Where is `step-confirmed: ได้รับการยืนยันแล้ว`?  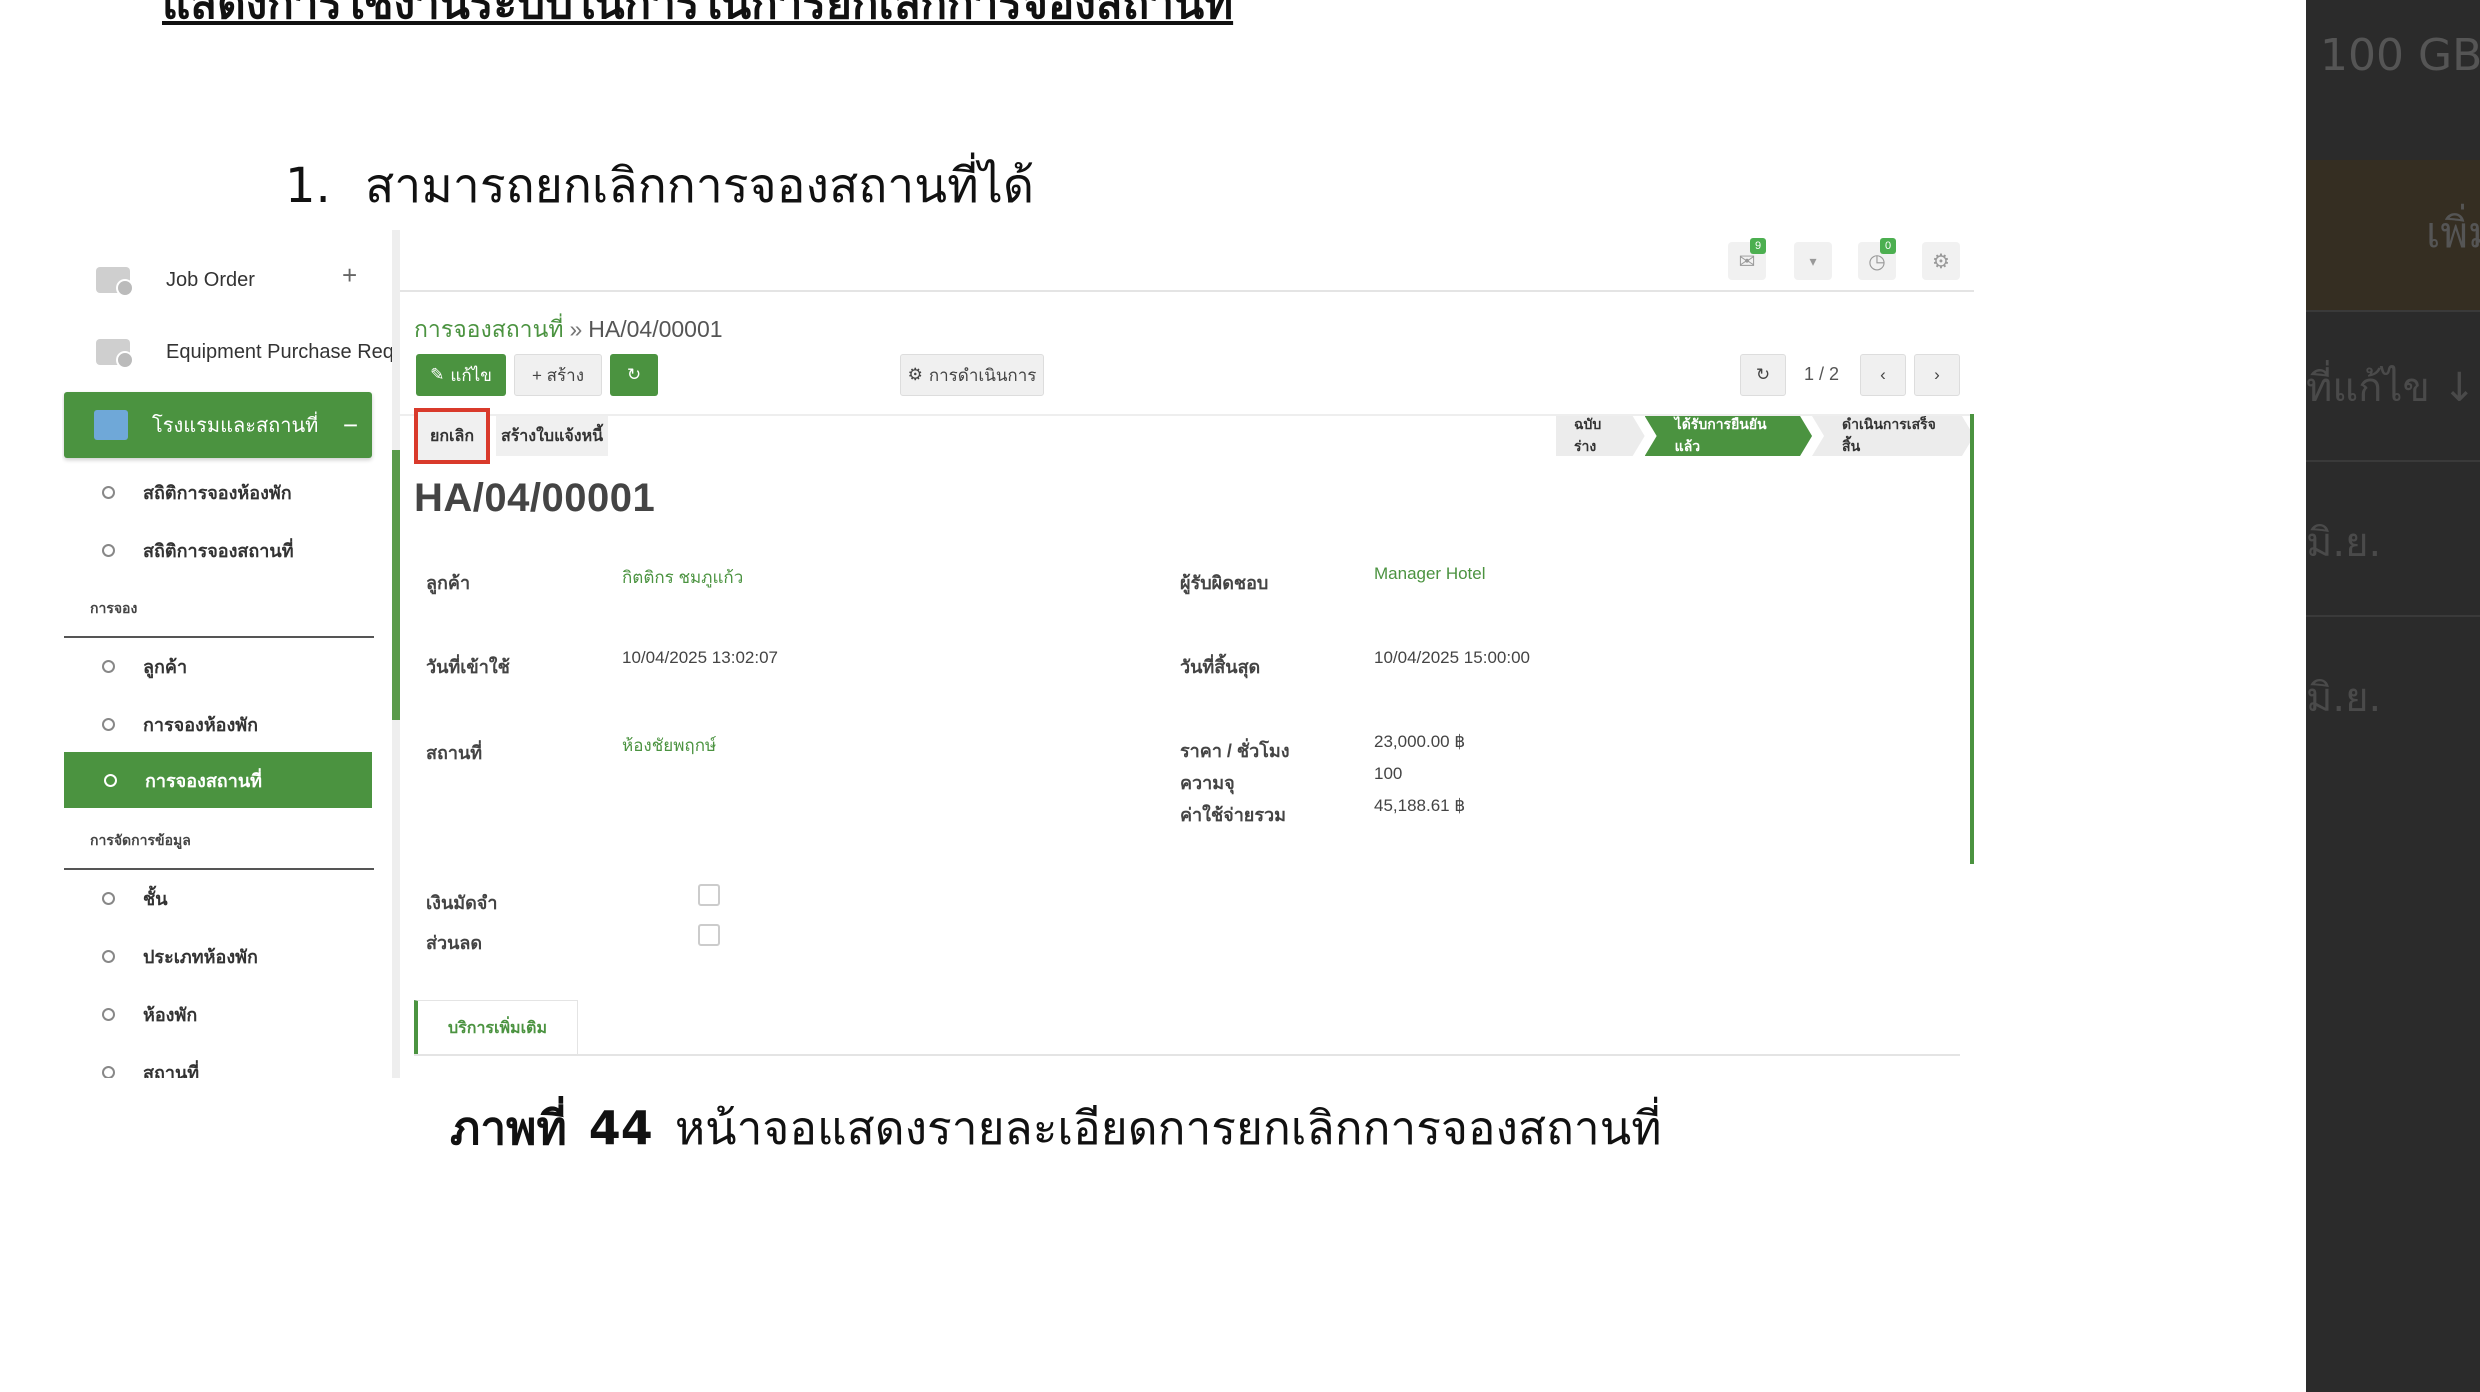 step-confirmed: ได้รับการยืนยันแล้ว is located at coordinates (1728, 436).